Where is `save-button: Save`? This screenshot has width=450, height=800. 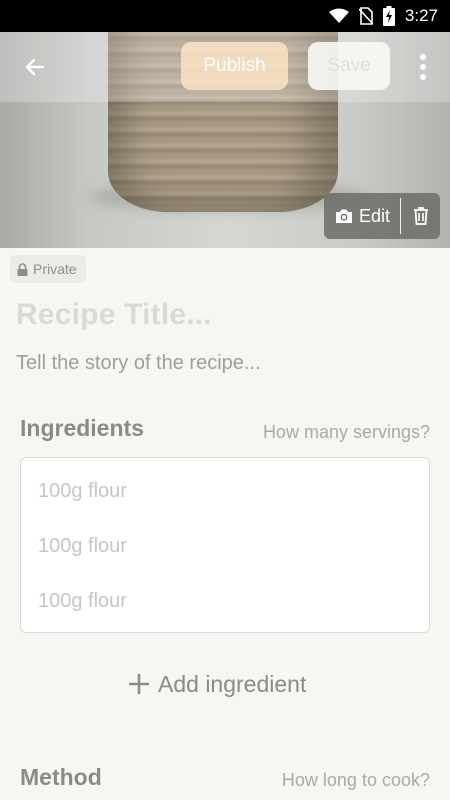 save-button: Save is located at coordinates (349, 66).